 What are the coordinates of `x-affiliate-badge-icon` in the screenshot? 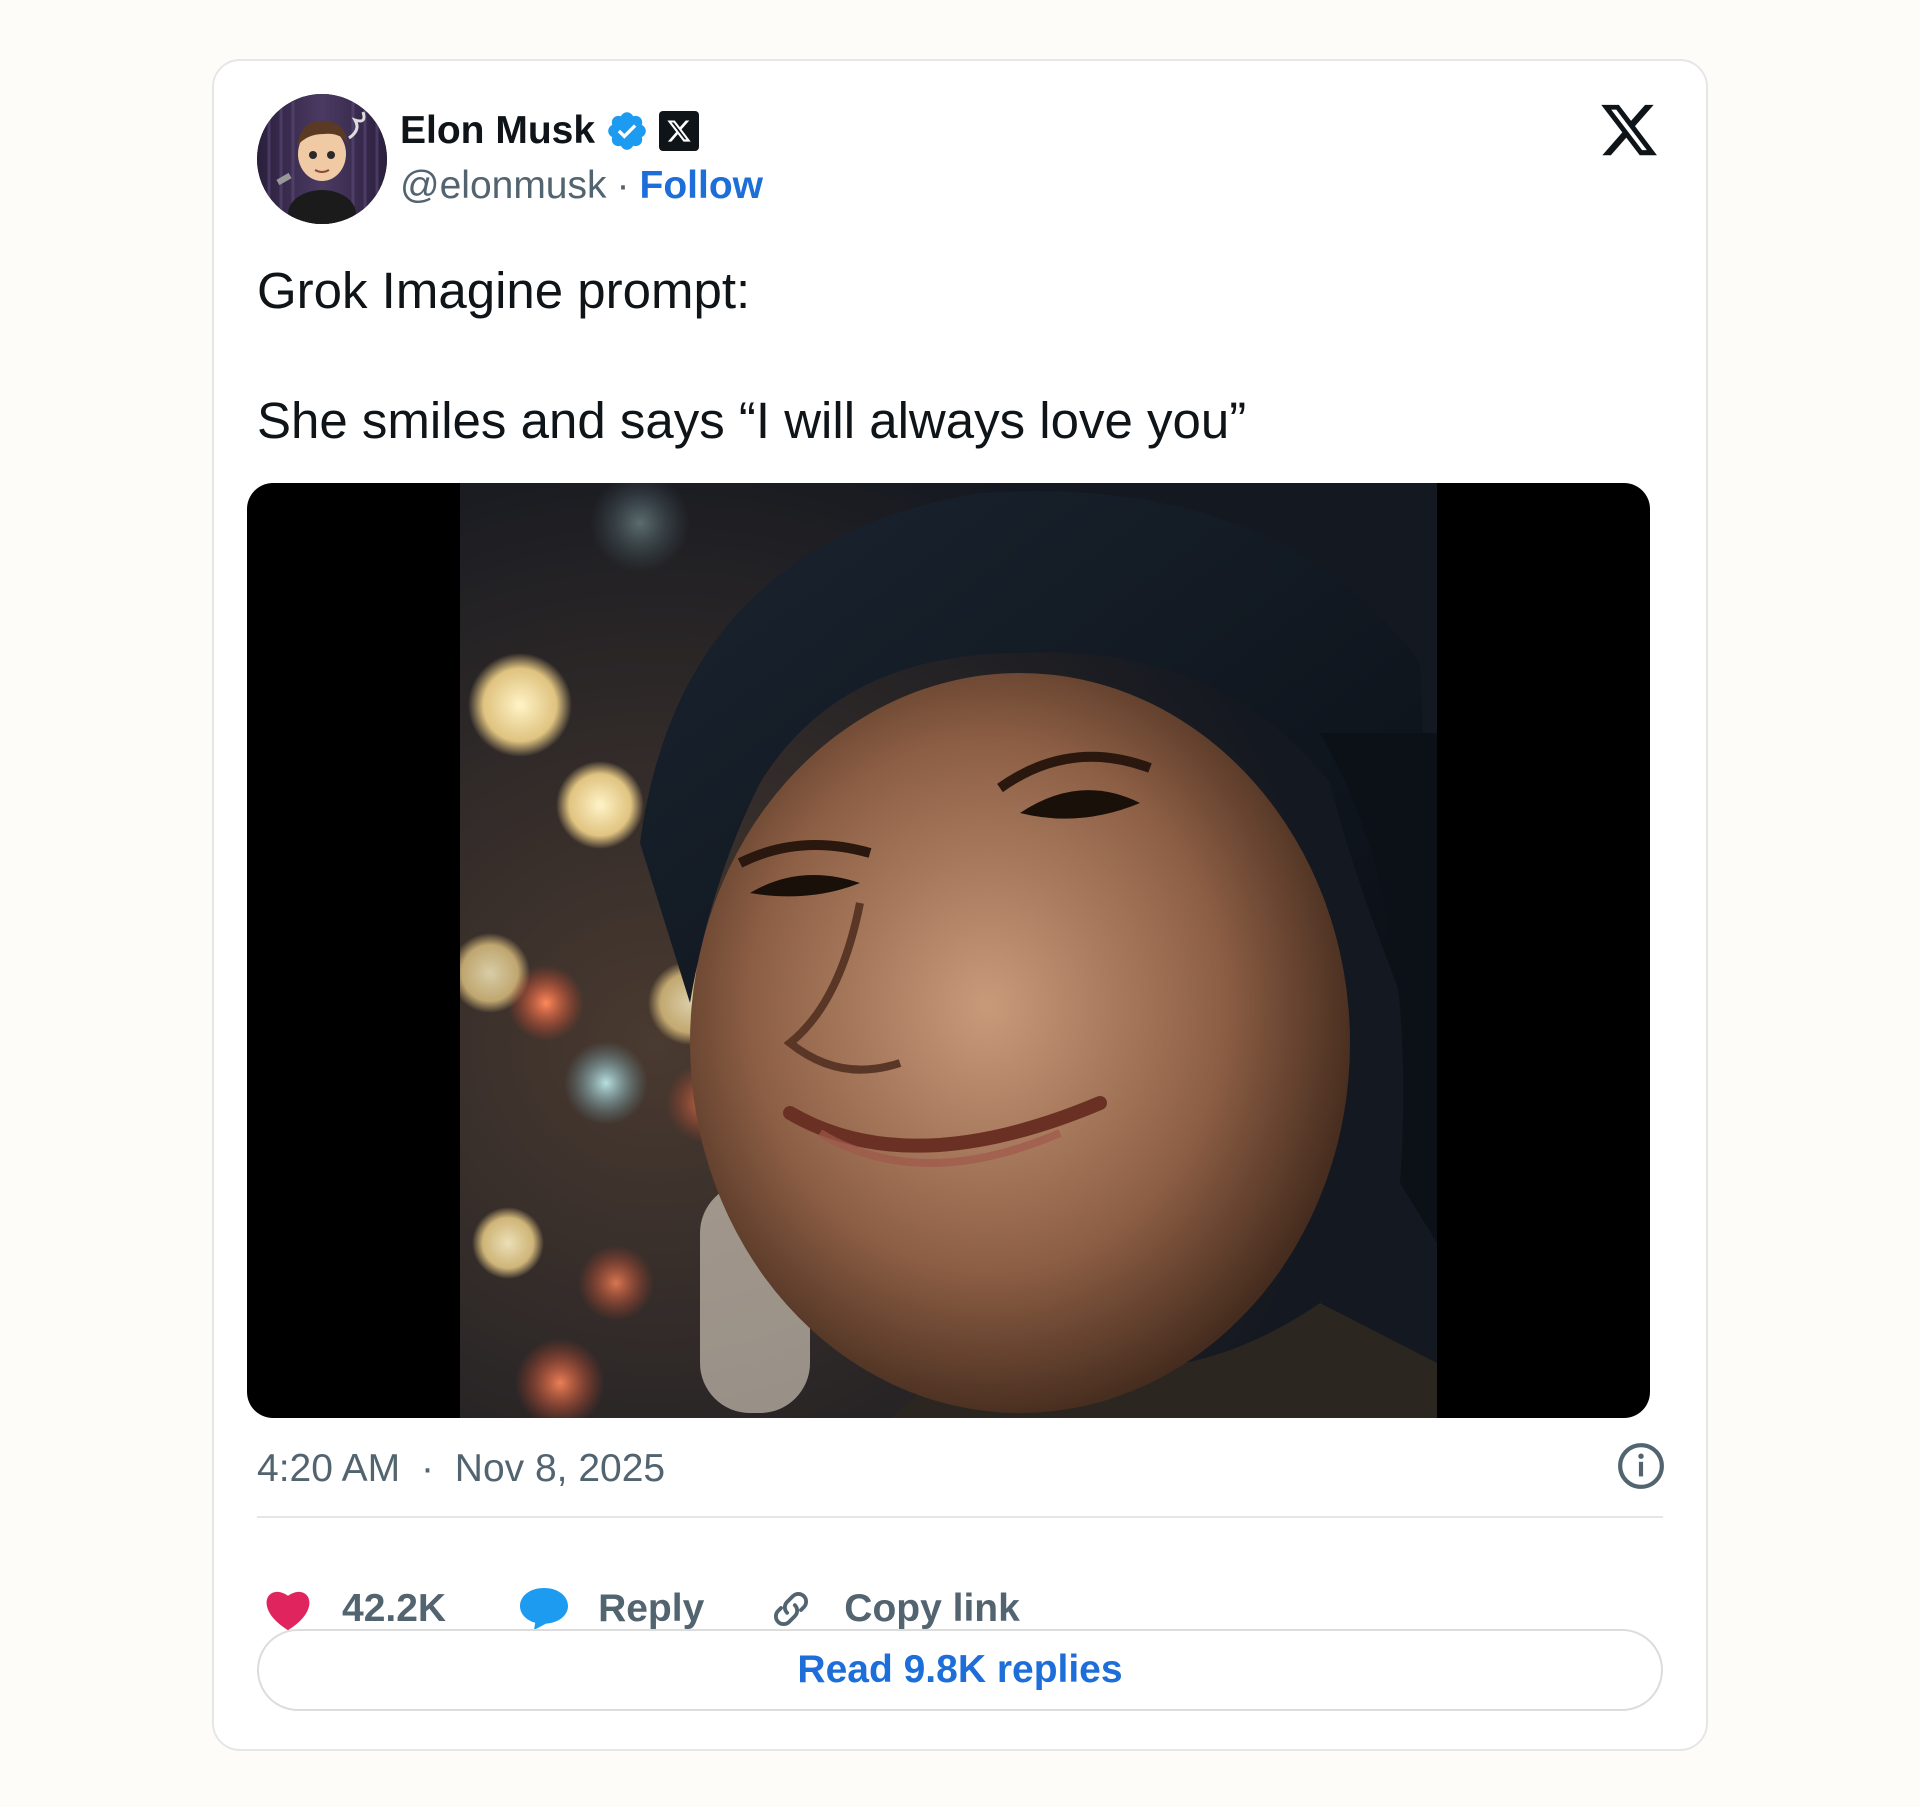 It's located at (679, 131).